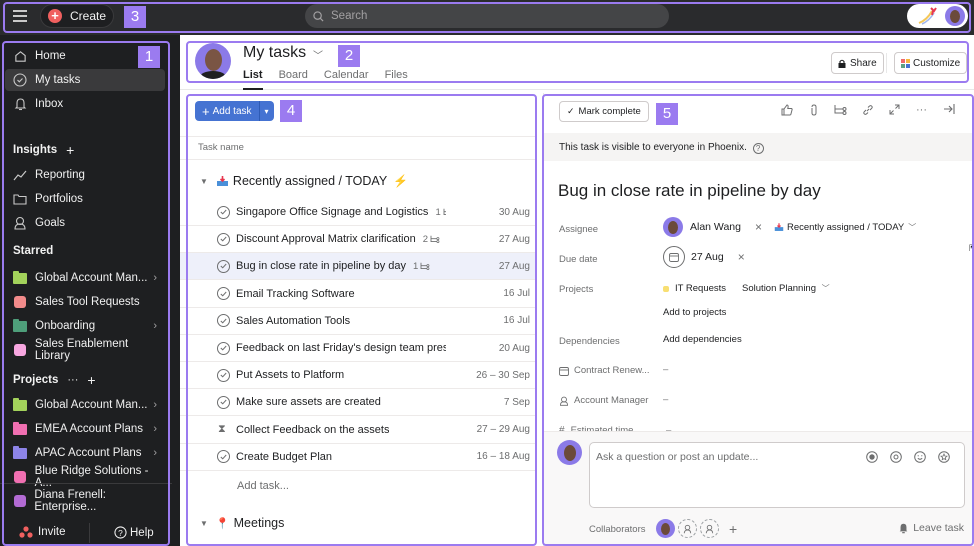 Image resolution: width=974 pixels, height=546 pixels. I want to click on share-button: Share, so click(857, 63).